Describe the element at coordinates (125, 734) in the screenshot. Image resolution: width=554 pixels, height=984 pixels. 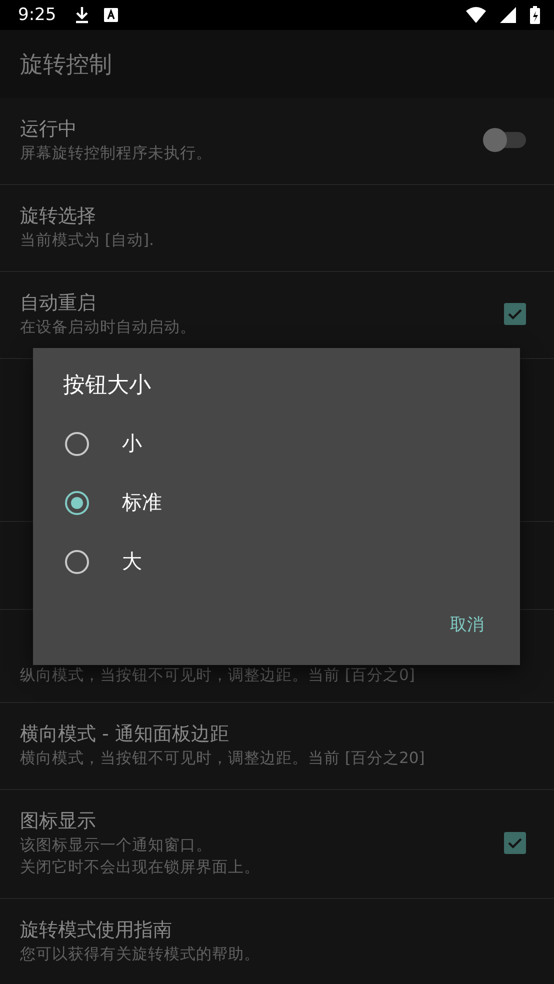
I see `setting-title: 横向模式 - 通知面板边距` at that location.